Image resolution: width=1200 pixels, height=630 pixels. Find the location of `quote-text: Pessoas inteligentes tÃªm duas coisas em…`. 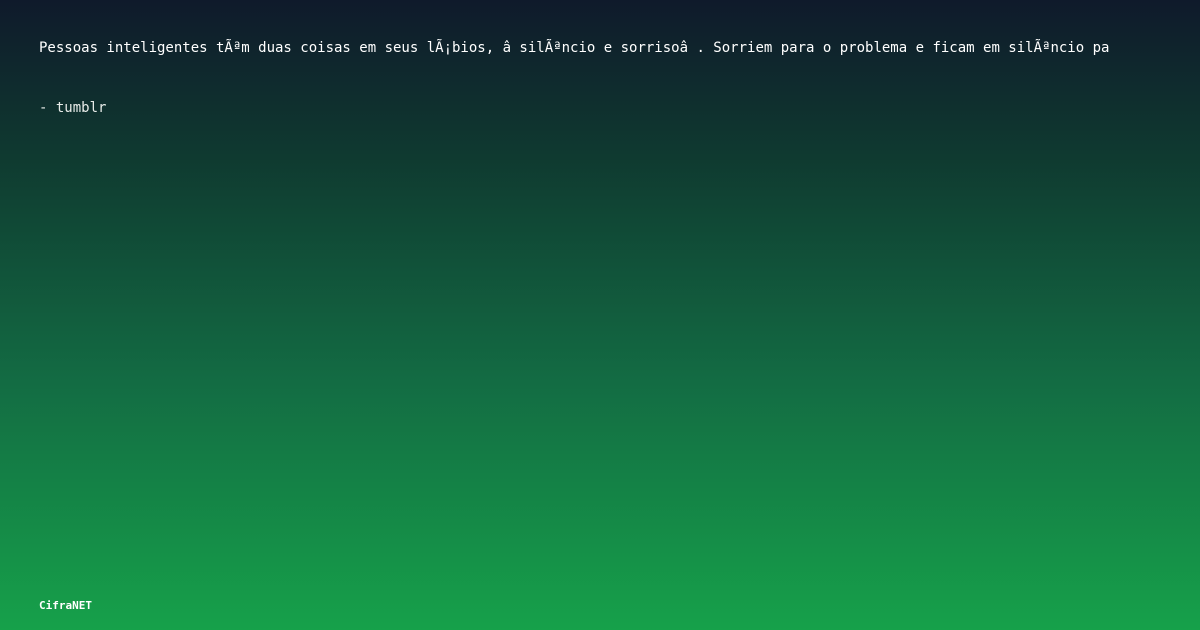

quote-text: Pessoas inteligentes tÃªm duas coisas em… is located at coordinates (574, 48).